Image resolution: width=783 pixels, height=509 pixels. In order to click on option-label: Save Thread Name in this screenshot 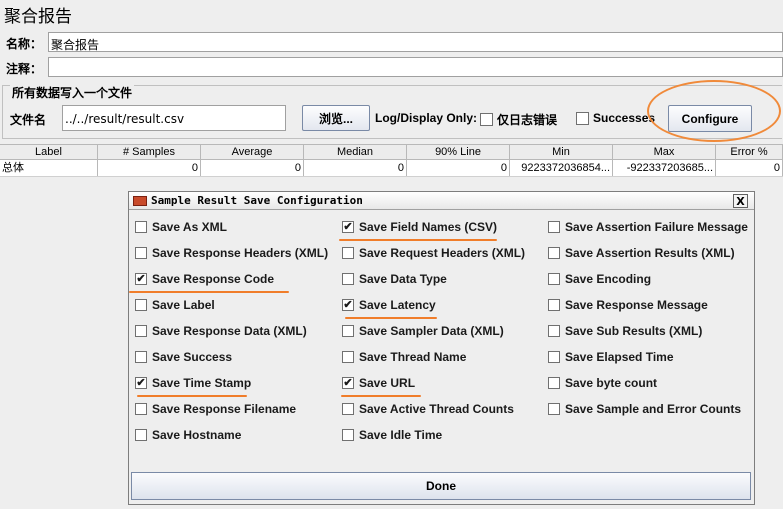, I will do `click(413, 357)`.